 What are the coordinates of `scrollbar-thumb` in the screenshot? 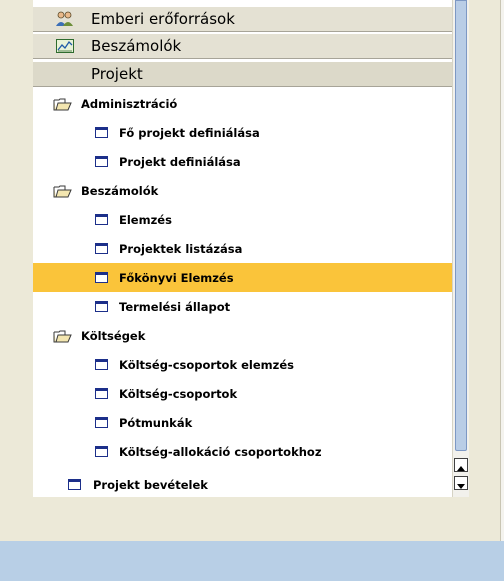 It's located at (461, 225).